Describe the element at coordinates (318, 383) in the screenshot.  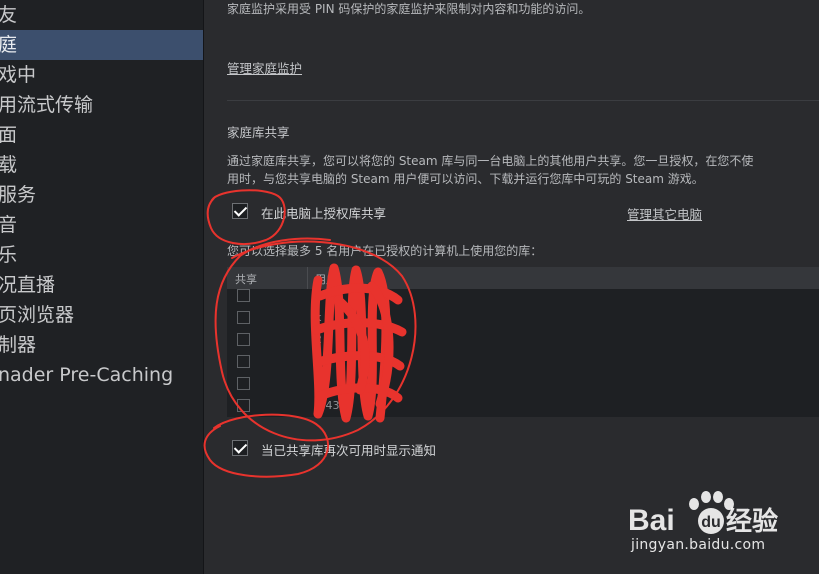
I see `shared-user-name: 5` at that location.